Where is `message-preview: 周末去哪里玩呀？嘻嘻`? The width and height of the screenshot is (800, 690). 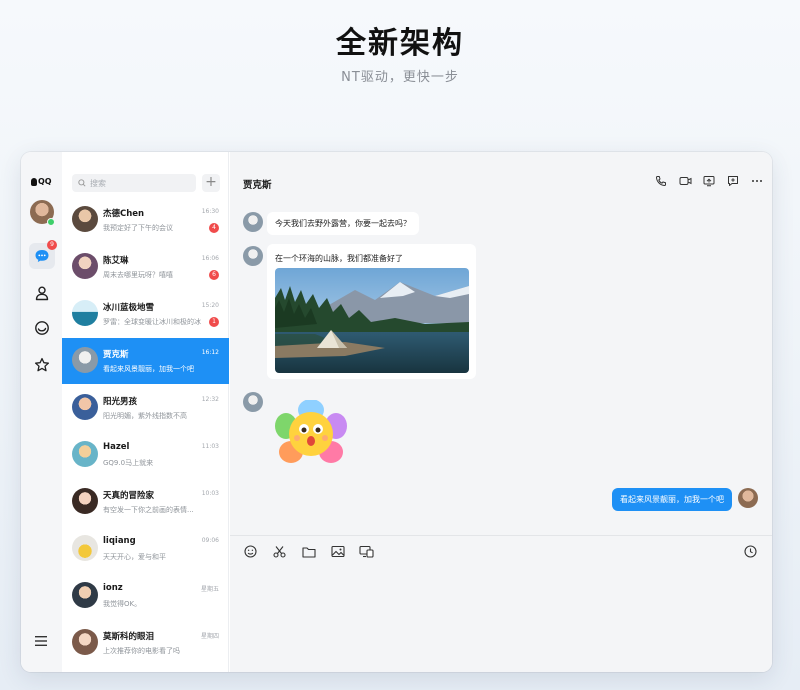 message-preview: 周末去哪里玩呀？嘻嘻 is located at coordinates (138, 275).